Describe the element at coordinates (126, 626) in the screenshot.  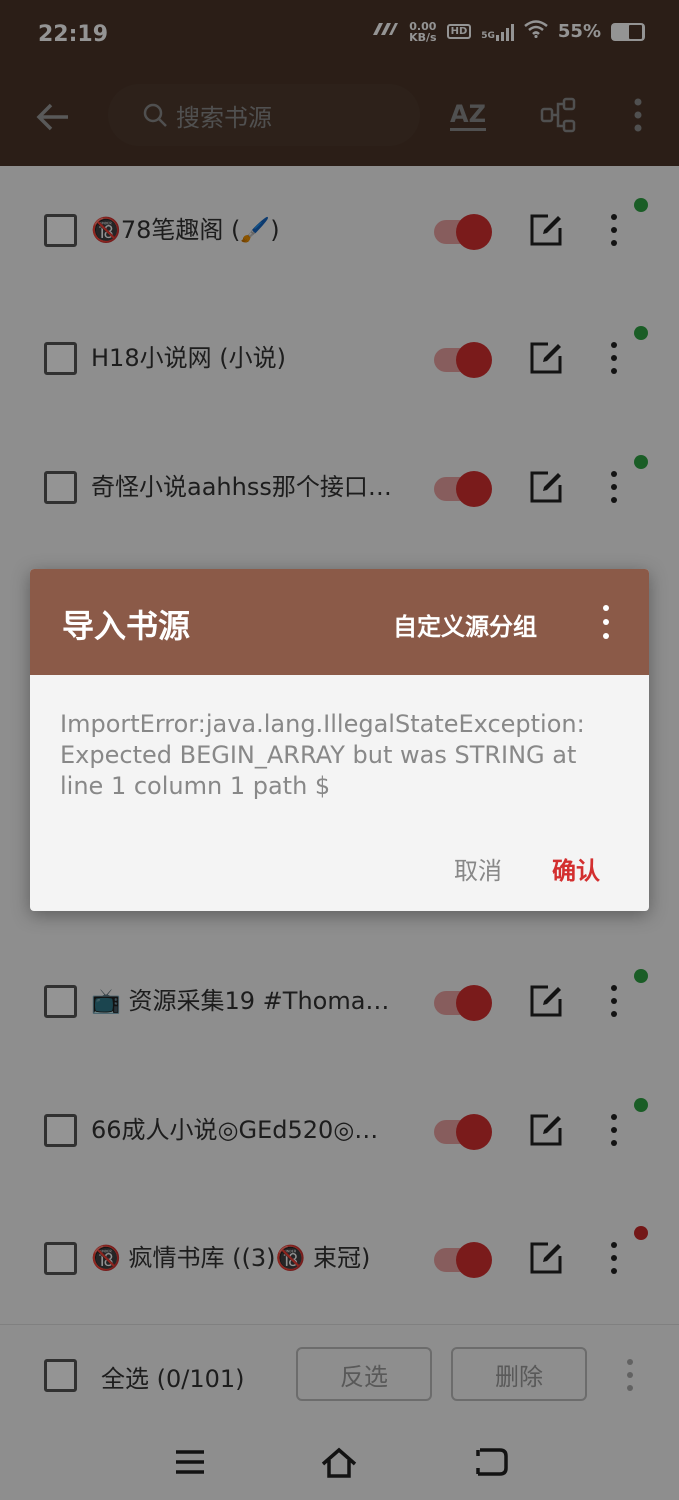
I see `dialog-title: 导入书源` at that location.